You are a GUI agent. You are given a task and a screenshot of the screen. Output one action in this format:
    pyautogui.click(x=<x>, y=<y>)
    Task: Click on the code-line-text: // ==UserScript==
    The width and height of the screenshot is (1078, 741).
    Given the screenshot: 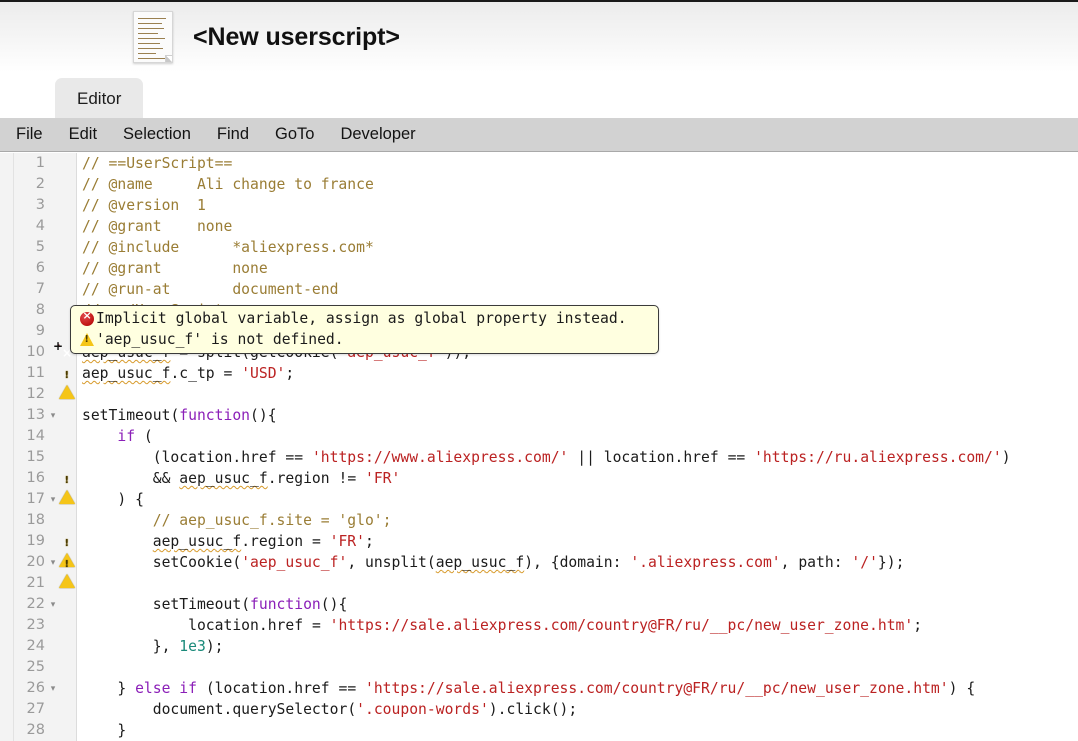 What is the action you would take?
    pyautogui.click(x=157, y=163)
    